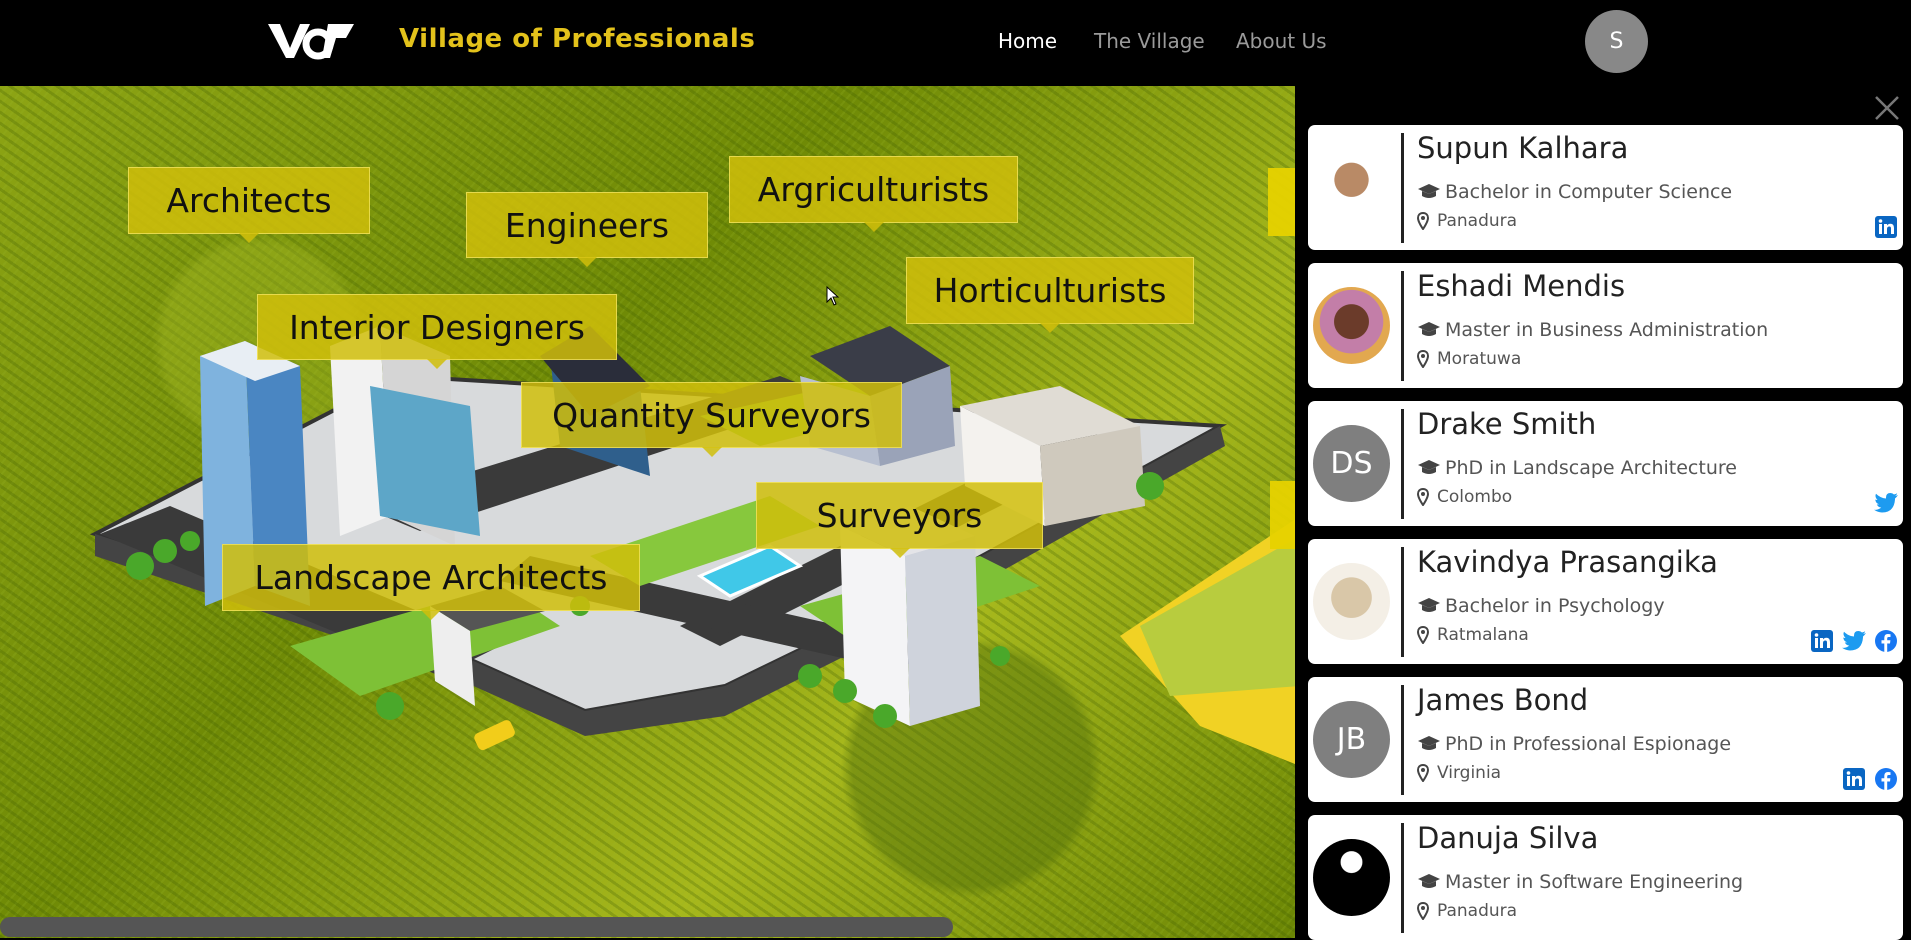  I want to click on profile-location-row: Moratuwa, so click(1469, 359).